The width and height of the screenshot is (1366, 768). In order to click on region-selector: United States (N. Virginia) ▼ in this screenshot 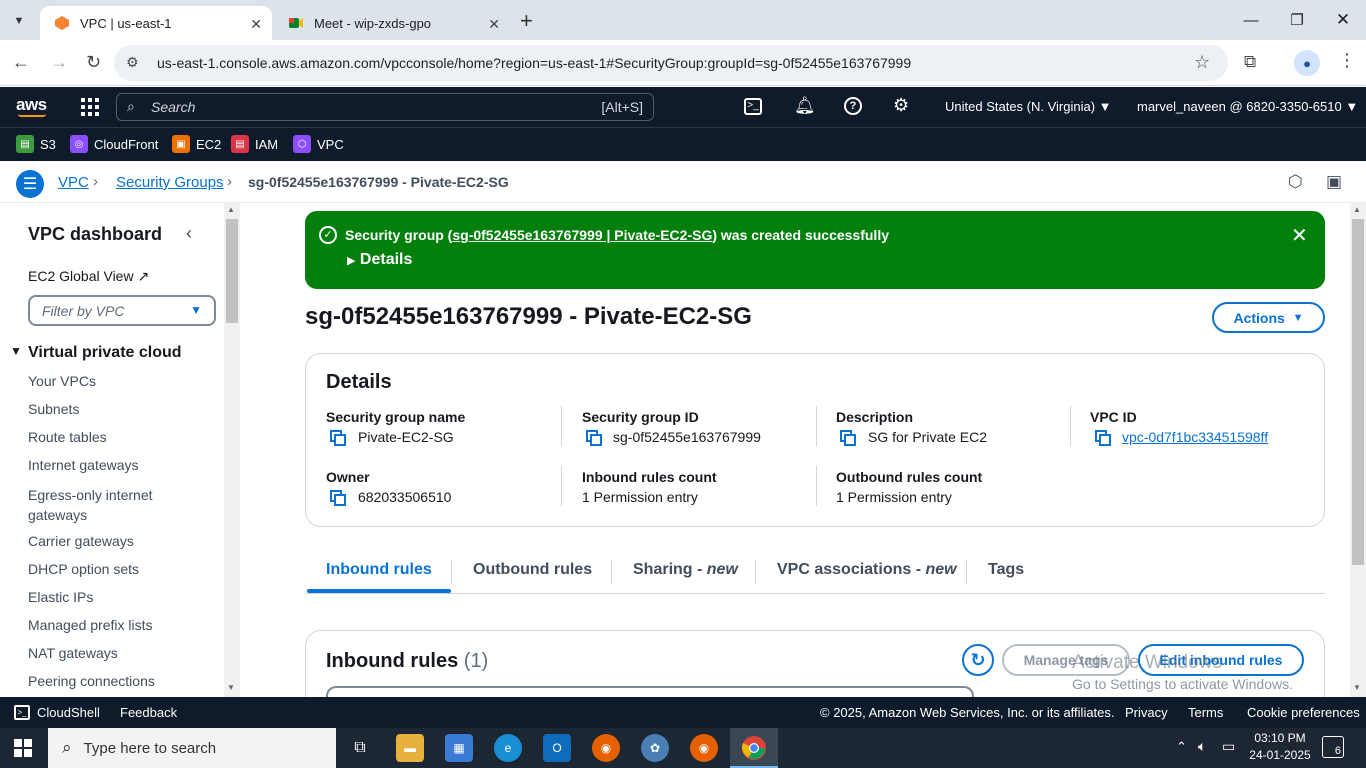, I will do `click(1028, 106)`.